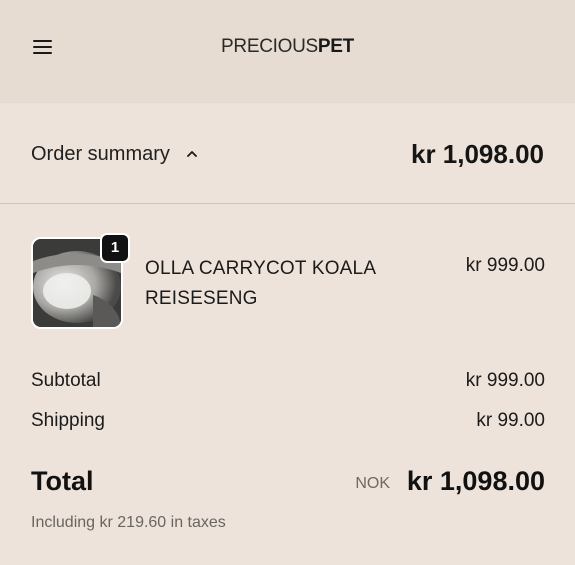 The image size is (575, 565). What do you see at coordinates (510, 420) in the screenshot?
I see `shipping-value: kr 99.00` at bounding box center [510, 420].